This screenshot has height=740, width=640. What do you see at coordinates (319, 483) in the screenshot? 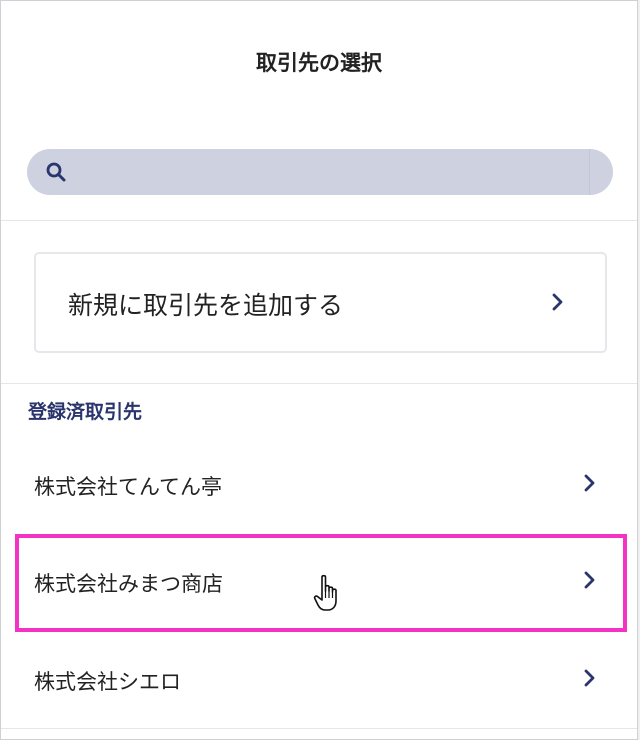
I see `vendor-row: 株式会社てんてん亭` at bounding box center [319, 483].